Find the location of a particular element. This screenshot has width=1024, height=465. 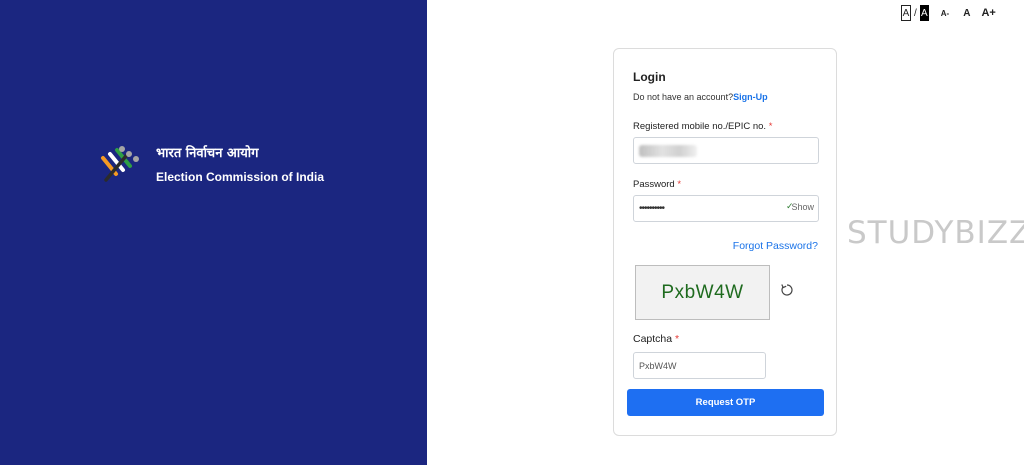

show-password-toggle: ✓ Show is located at coordinates (800, 206).